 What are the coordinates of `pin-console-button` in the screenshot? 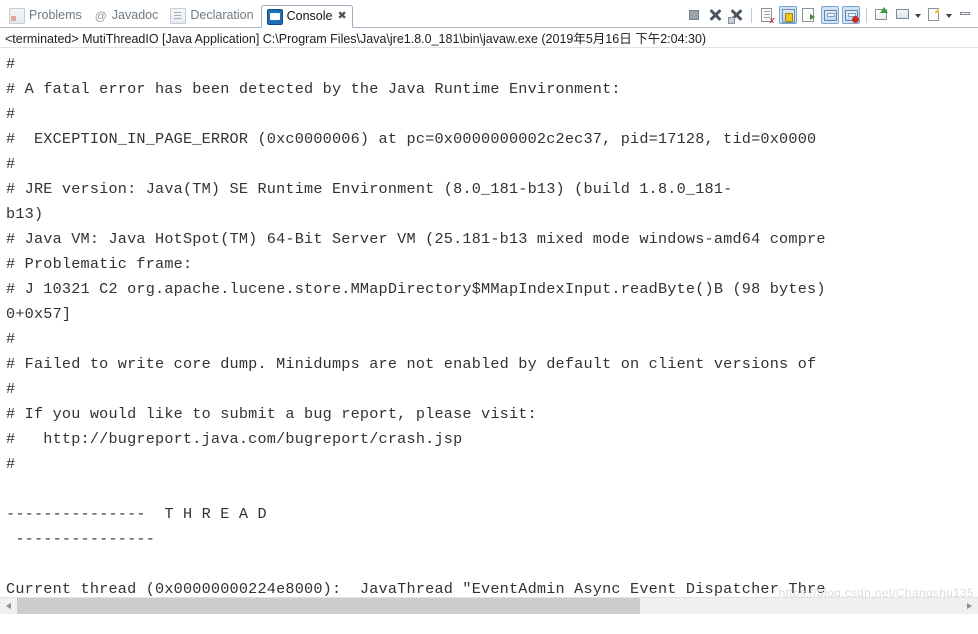 It's located at (882, 15).